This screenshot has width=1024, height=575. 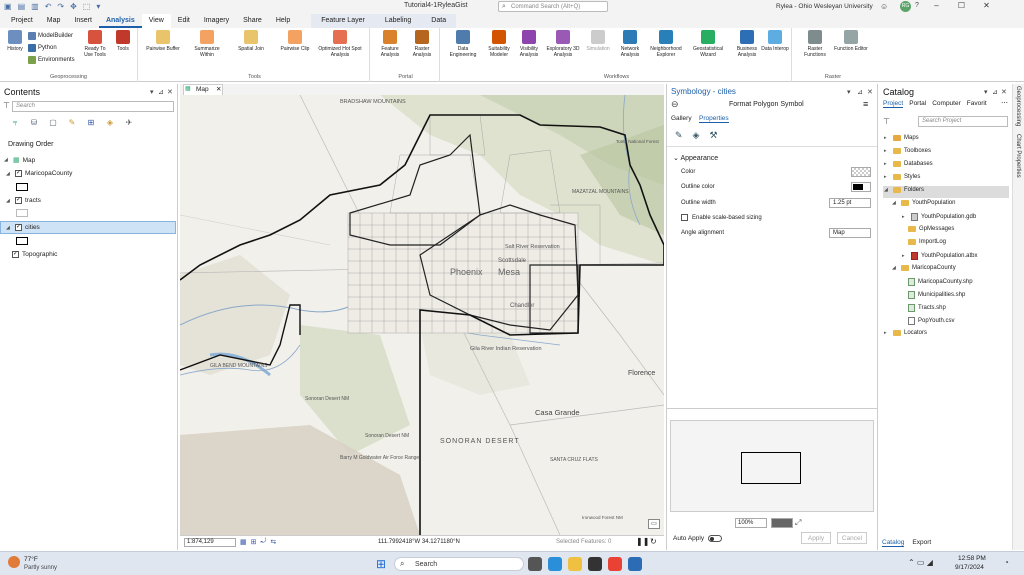 I want to click on scale-selector: 1:874,129, so click(x=210, y=542).